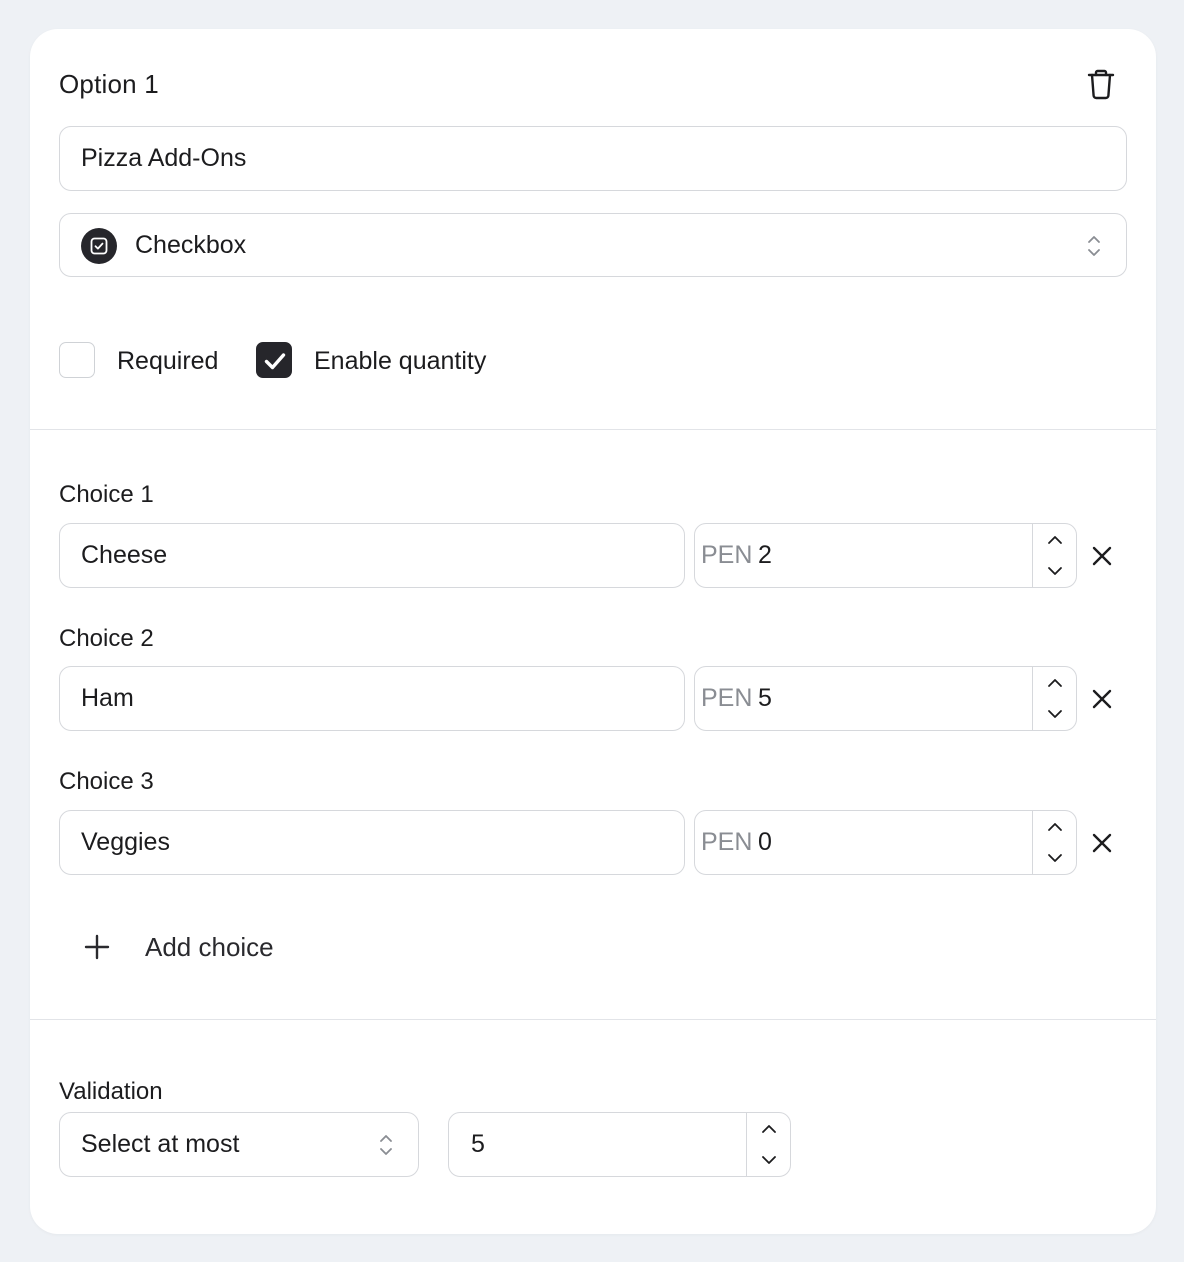 The width and height of the screenshot is (1184, 1262). What do you see at coordinates (209, 946) in the screenshot?
I see `add-choice-label: Add choice` at bounding box center [209, 946].